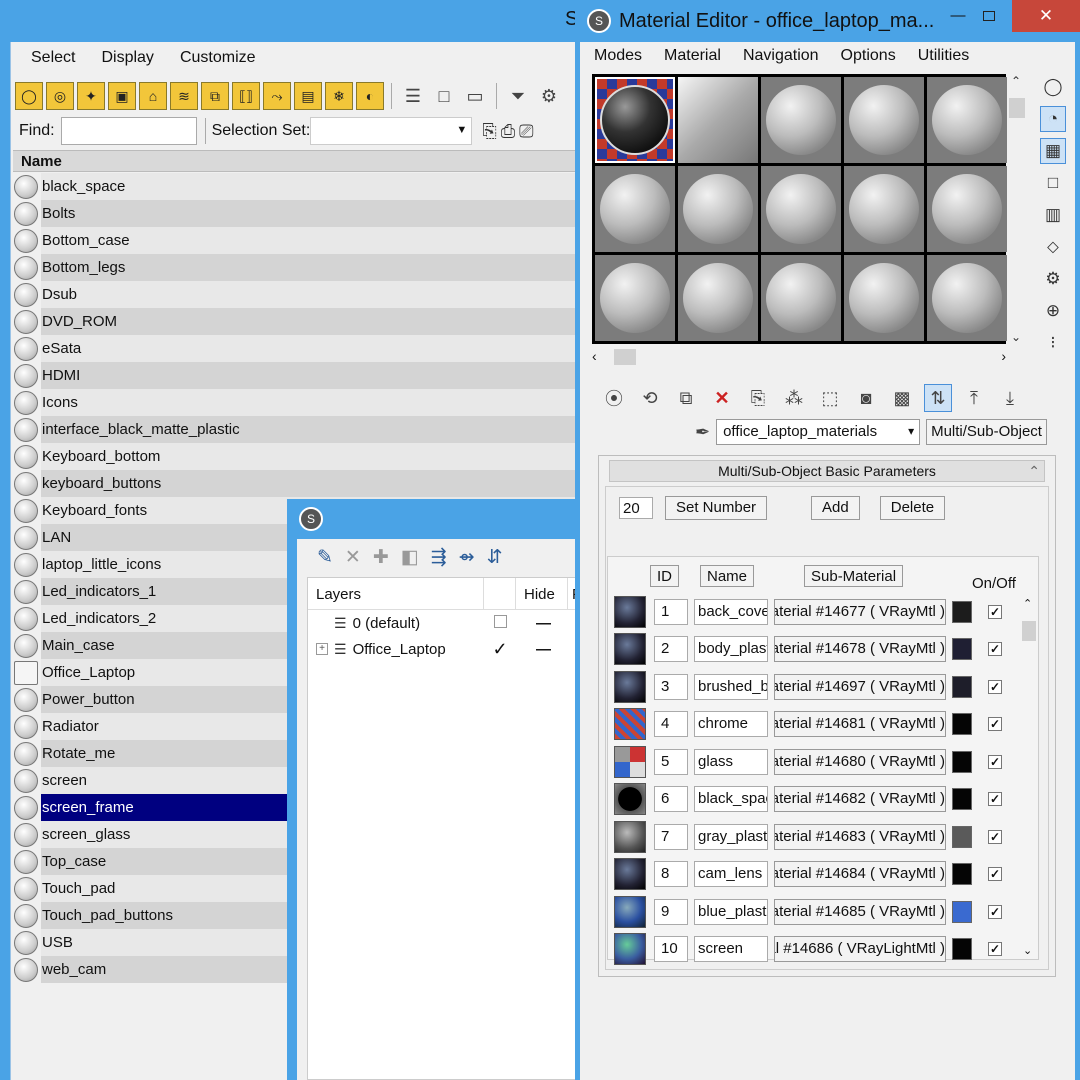 This screenshot has width=1080, height=1080. Describe the element at coordinates (1053, 311) in the screenshot. I see `select-by-material-icon: ⊕` at that location.